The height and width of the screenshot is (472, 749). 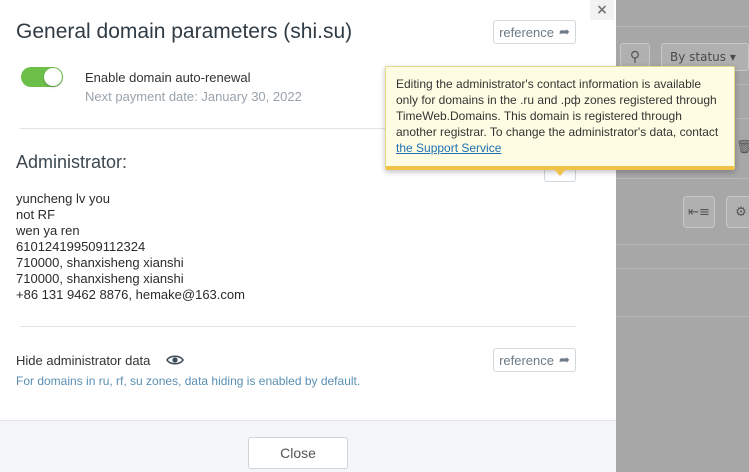 What do you see at coordinates (63, 198) in the screenshot?
I see `admin-line: yuncheng lv you` at bounding box center [63, 198].